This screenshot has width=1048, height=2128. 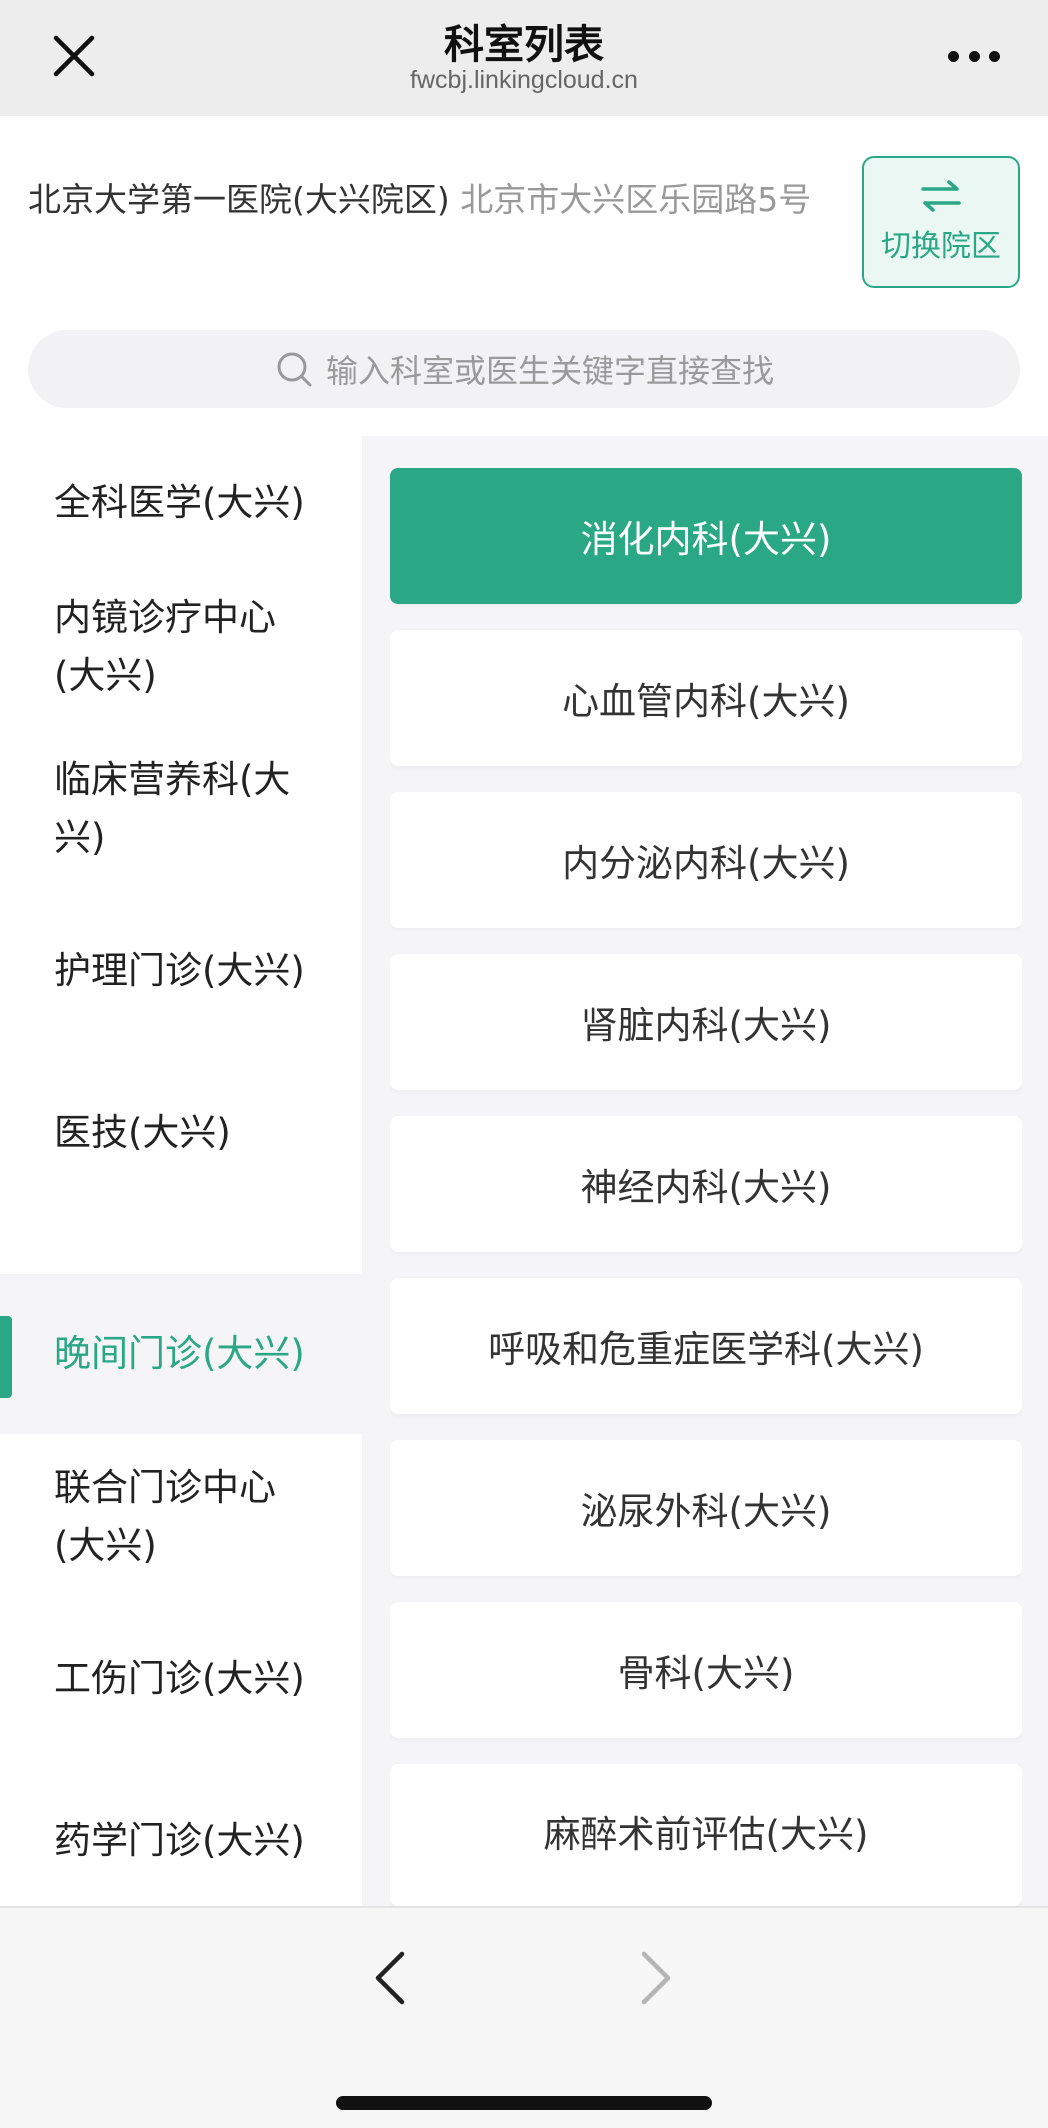 I want to click on department-card: 消化内科(大兴), so click(x=706, y=536).